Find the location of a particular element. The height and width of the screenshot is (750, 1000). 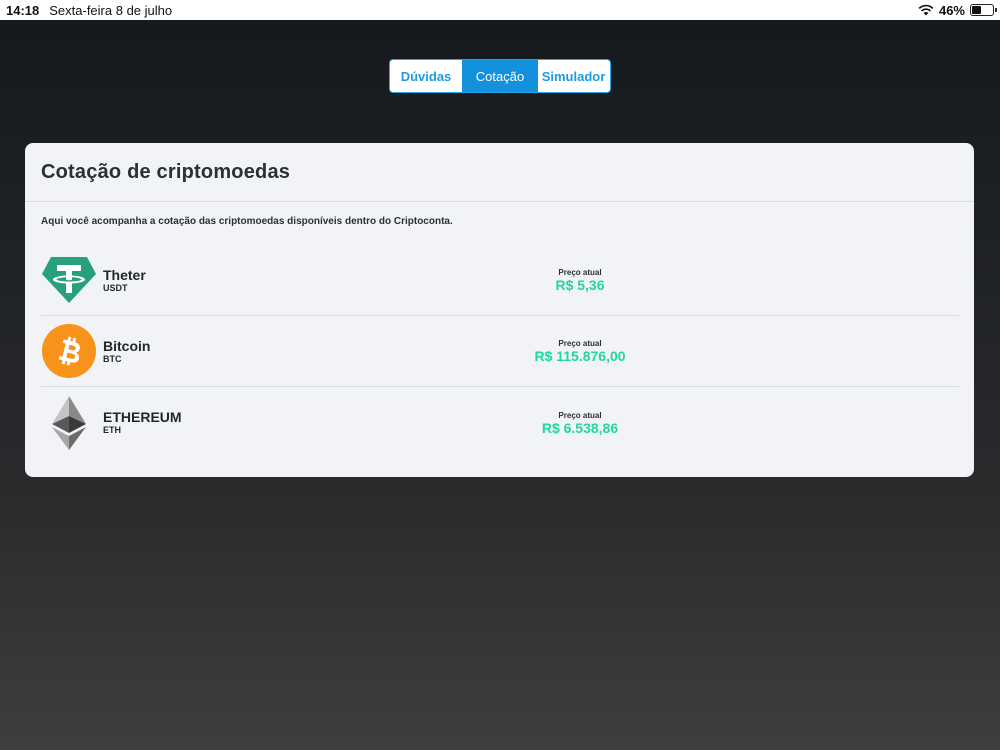

tab-simulador: Simulador is located at coordinates (573, 76).